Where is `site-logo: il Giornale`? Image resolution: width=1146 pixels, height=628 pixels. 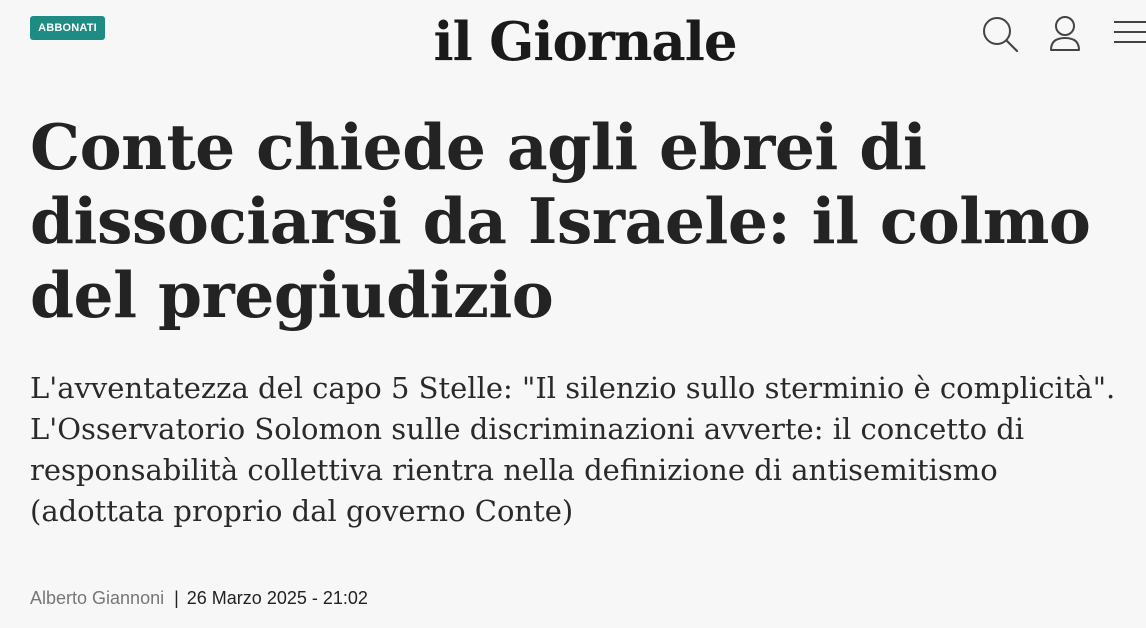
site-logo: il Giornale is located at coordinates (585, 42).